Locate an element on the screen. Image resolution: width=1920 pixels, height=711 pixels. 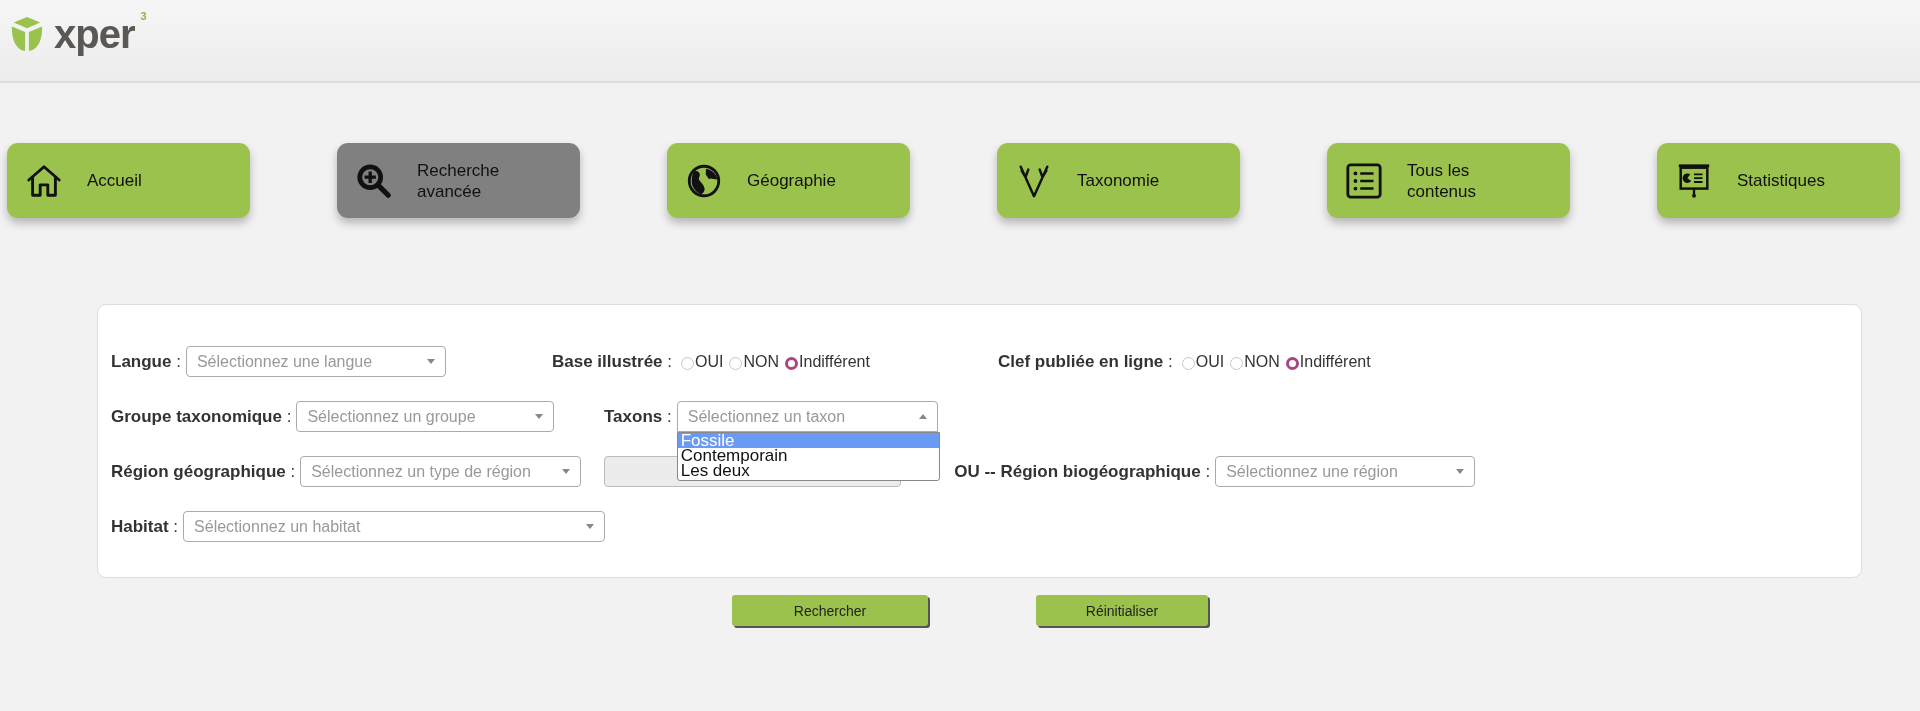
dropdown-option: Les deux is located at coordinates (808, 470).